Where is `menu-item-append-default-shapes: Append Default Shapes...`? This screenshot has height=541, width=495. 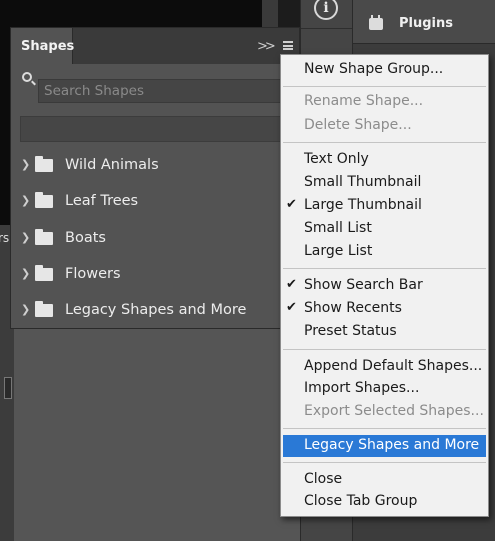 menu-item-append-default-shapes: Append Default Shapes... is located at coordinates (384, 367).